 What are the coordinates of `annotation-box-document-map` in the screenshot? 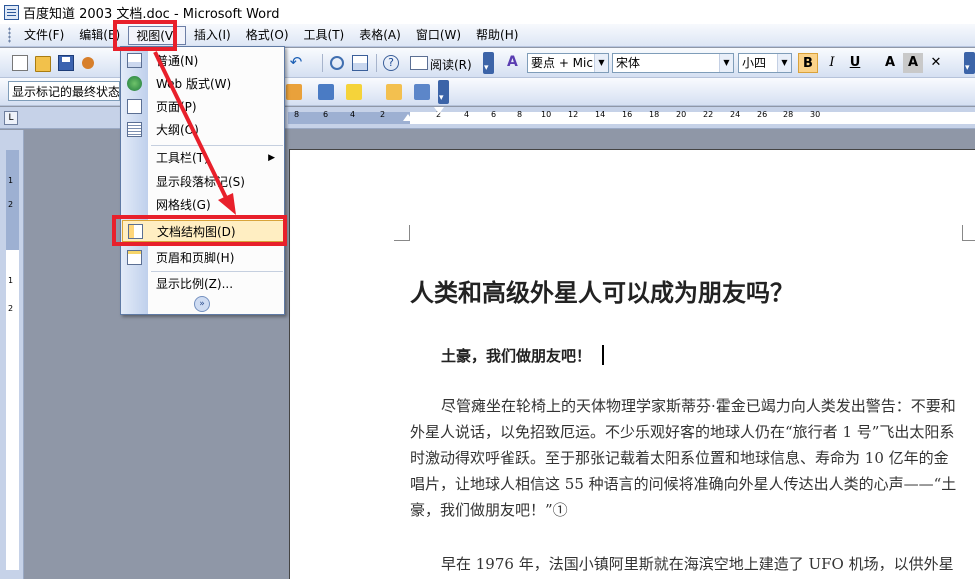 It's located at (199, 230).